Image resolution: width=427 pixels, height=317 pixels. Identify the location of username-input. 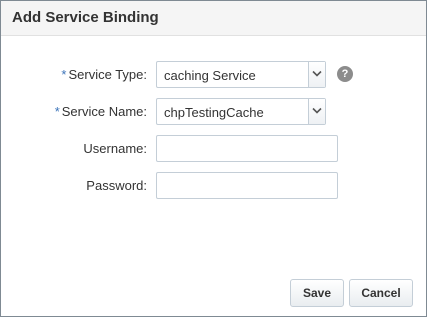
(247, 148).